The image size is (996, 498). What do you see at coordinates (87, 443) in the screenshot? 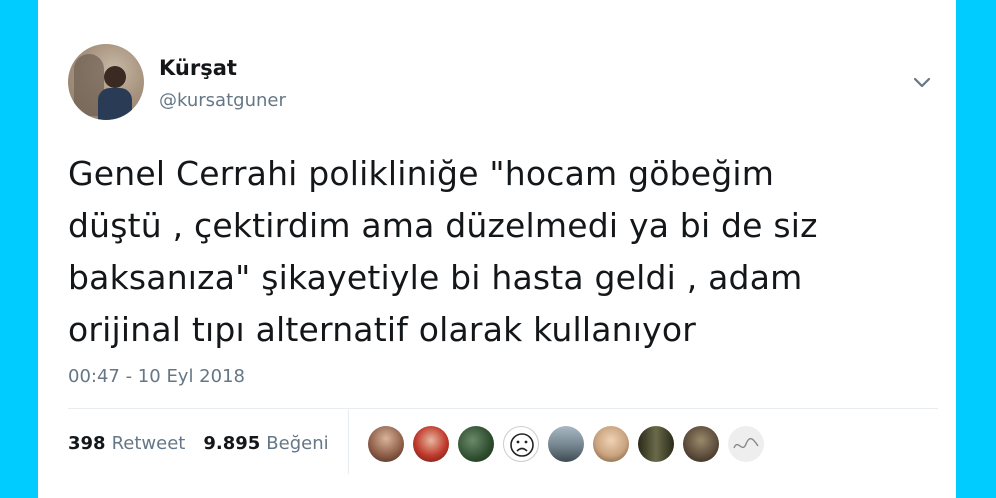
I see `retweet-count: 398` at bounding box center [87, 443].